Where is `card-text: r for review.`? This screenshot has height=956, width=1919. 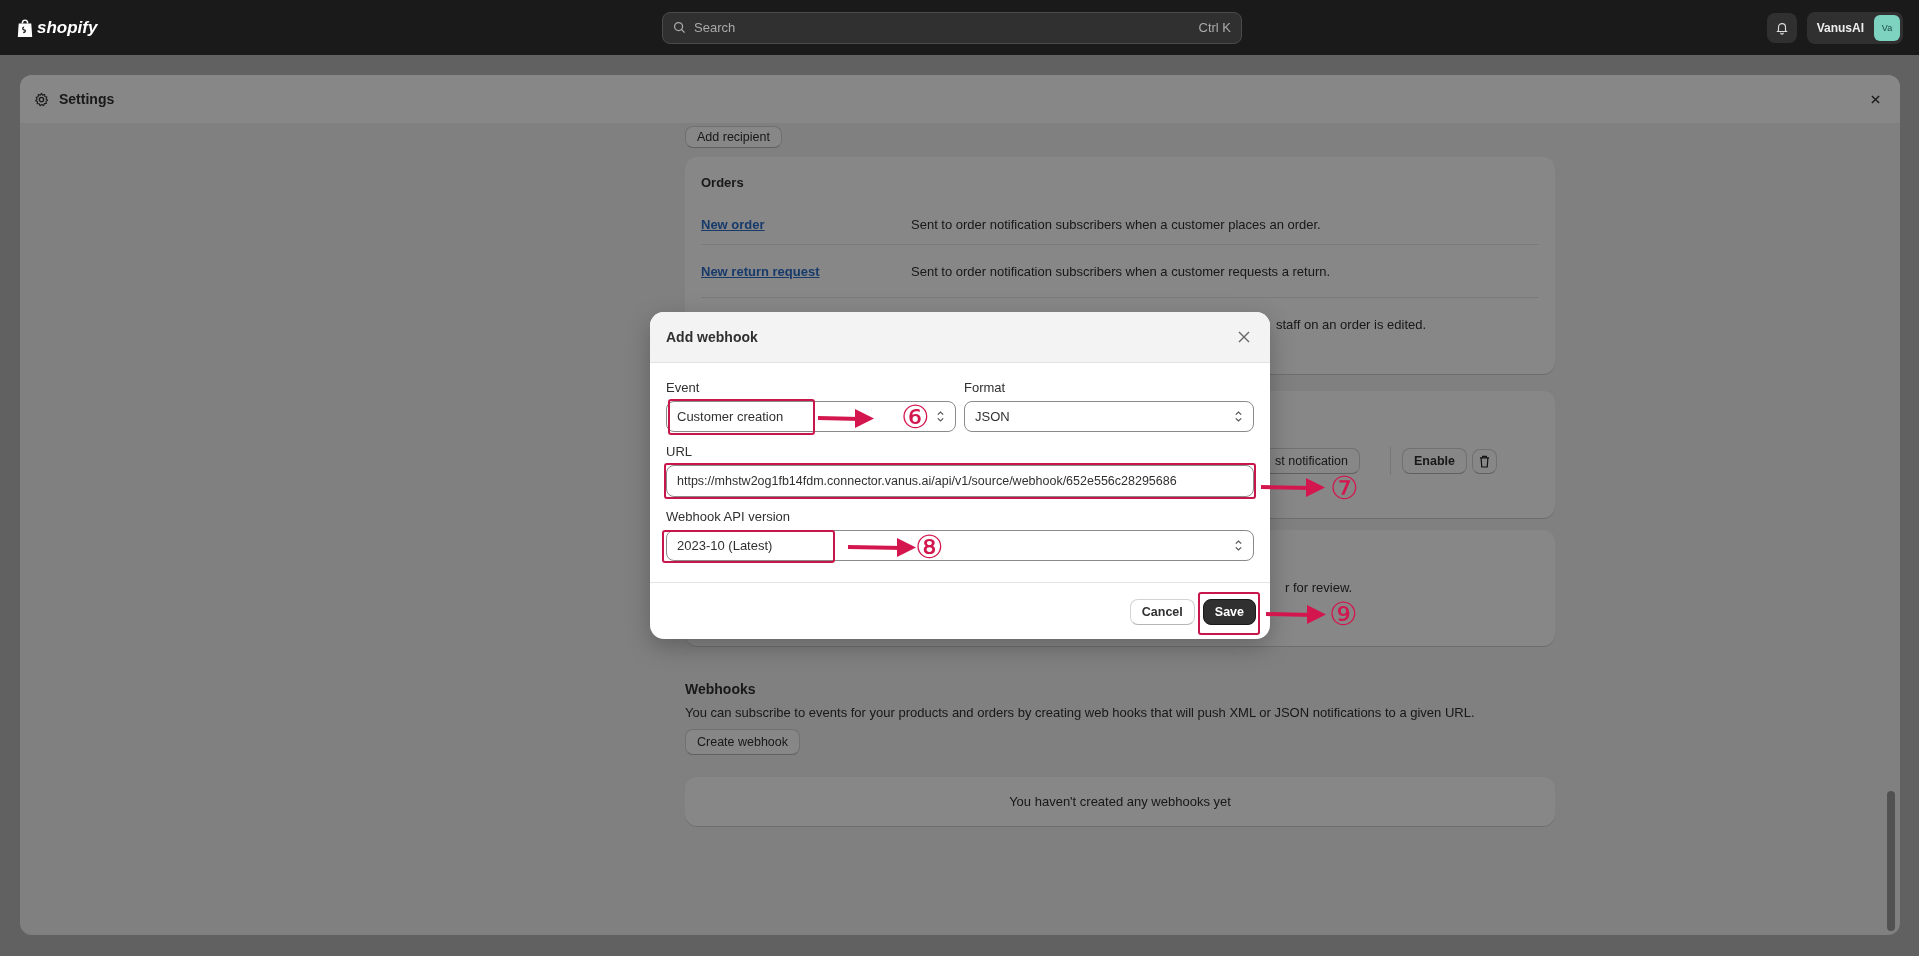
card-text: r for review. is located at coordinates (1319, 587).